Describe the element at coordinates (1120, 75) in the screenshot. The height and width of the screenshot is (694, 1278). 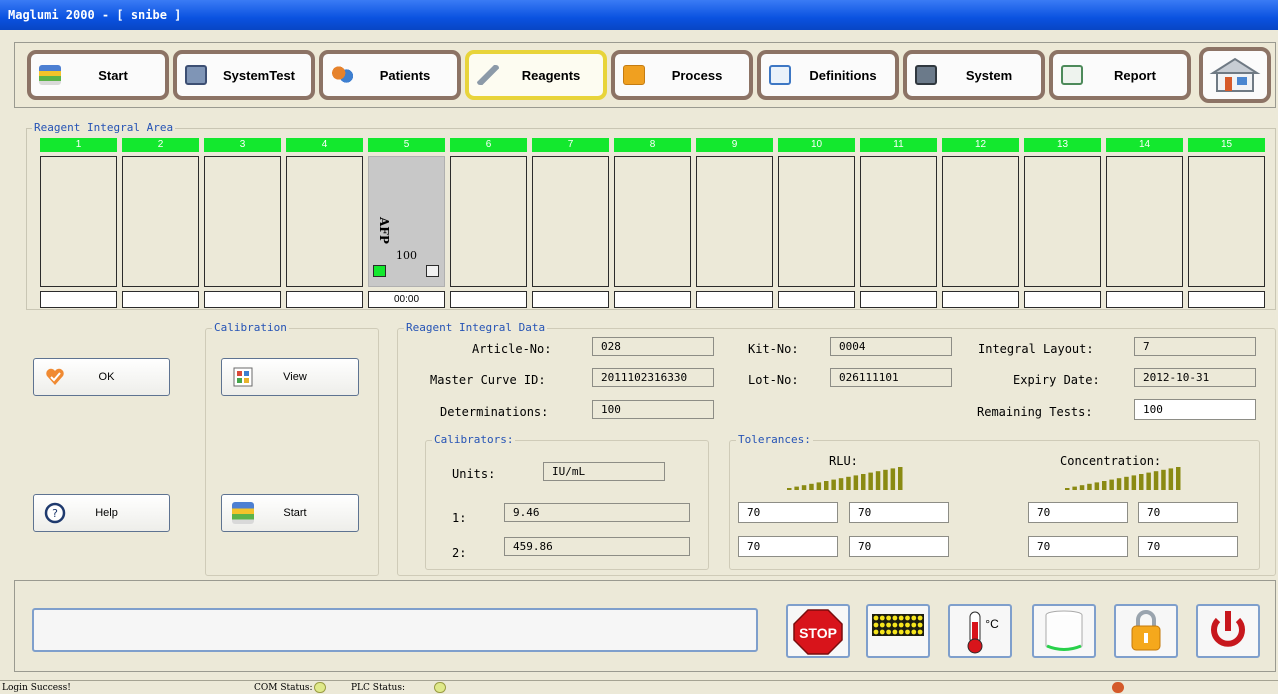
I see `nav-report-button: Report` at that location.